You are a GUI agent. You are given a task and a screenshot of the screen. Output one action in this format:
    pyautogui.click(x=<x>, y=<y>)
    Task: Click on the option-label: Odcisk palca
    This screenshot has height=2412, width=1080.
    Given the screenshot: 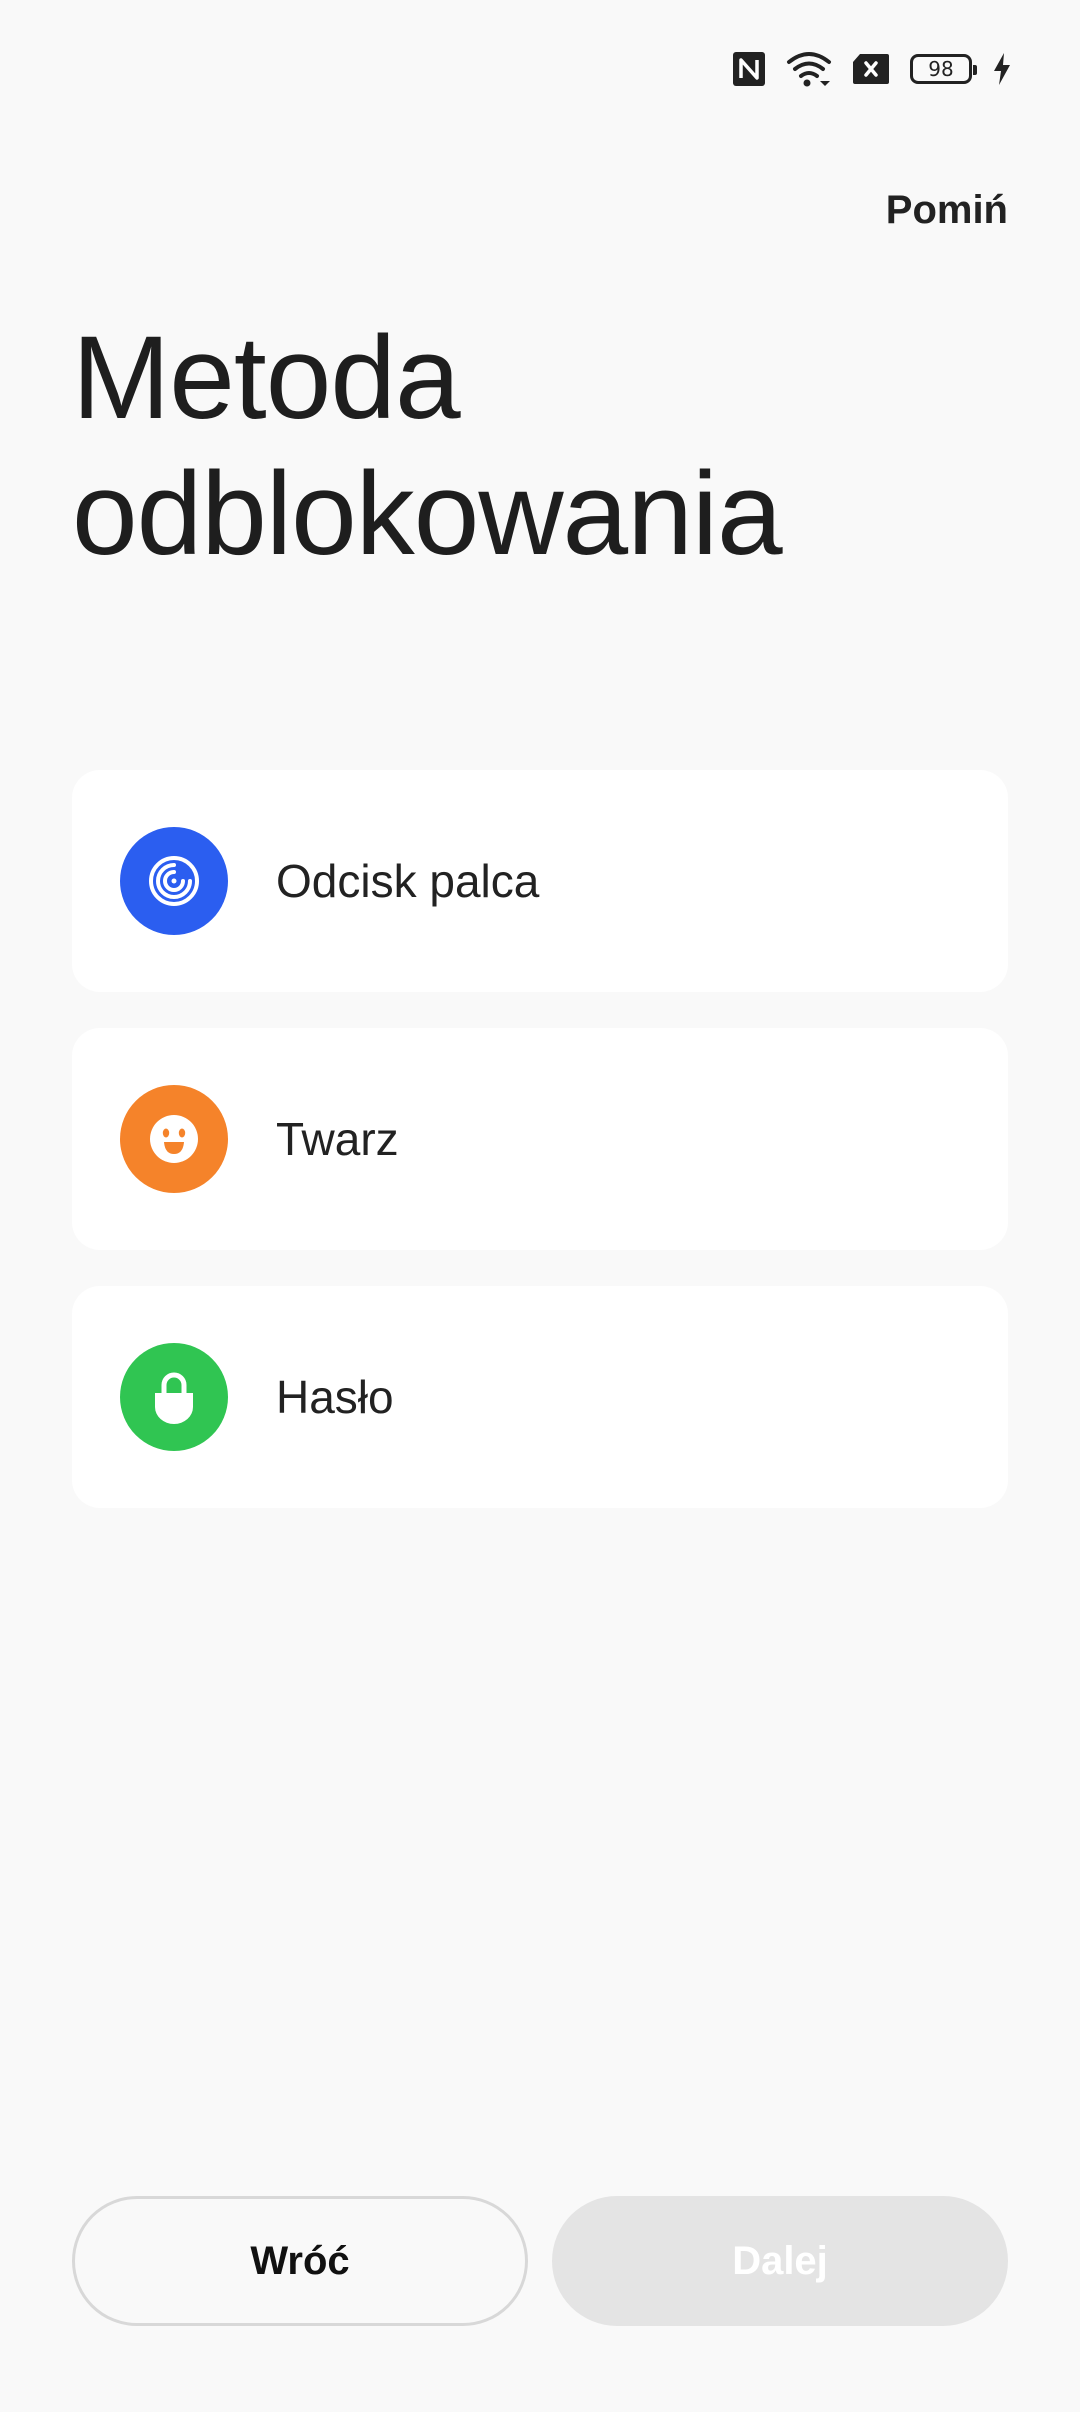 What is the action you would take?
    pyautogui.click(x=408, y=881)
    